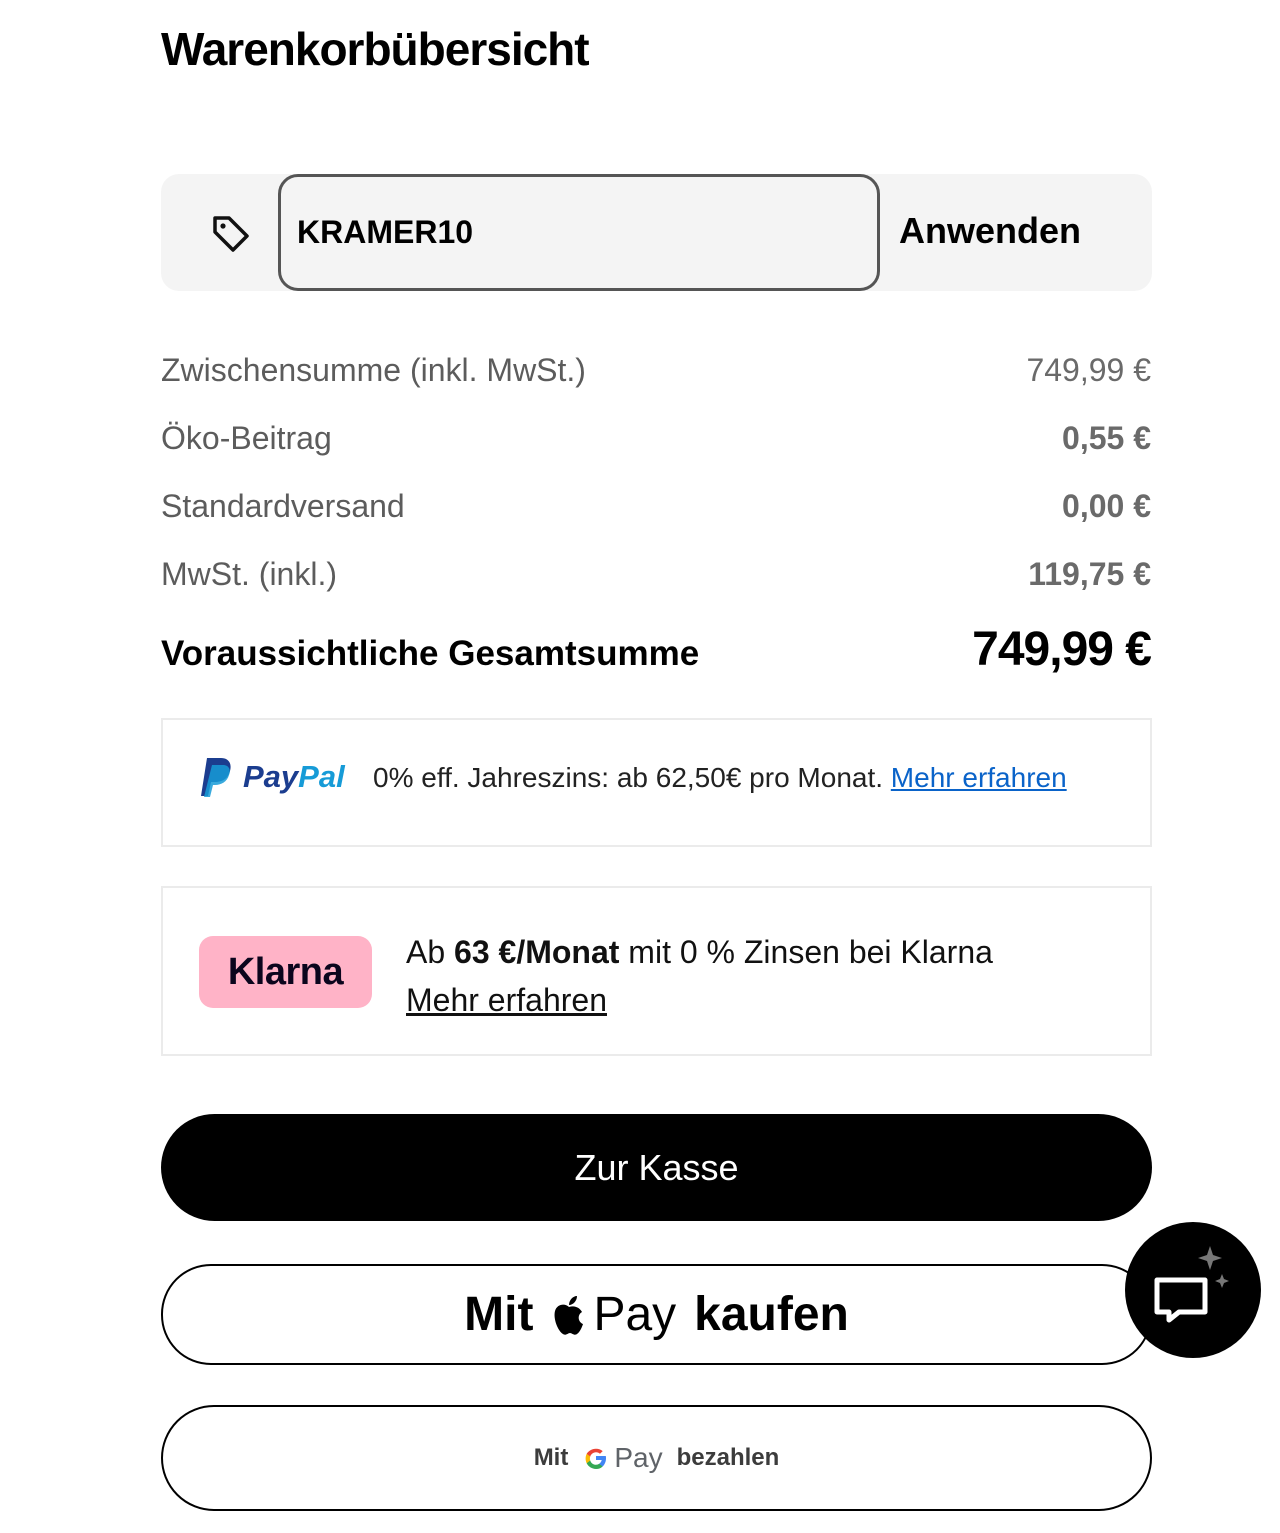  I want to click on vat-value: 119,75 €, so click(1089, 574).